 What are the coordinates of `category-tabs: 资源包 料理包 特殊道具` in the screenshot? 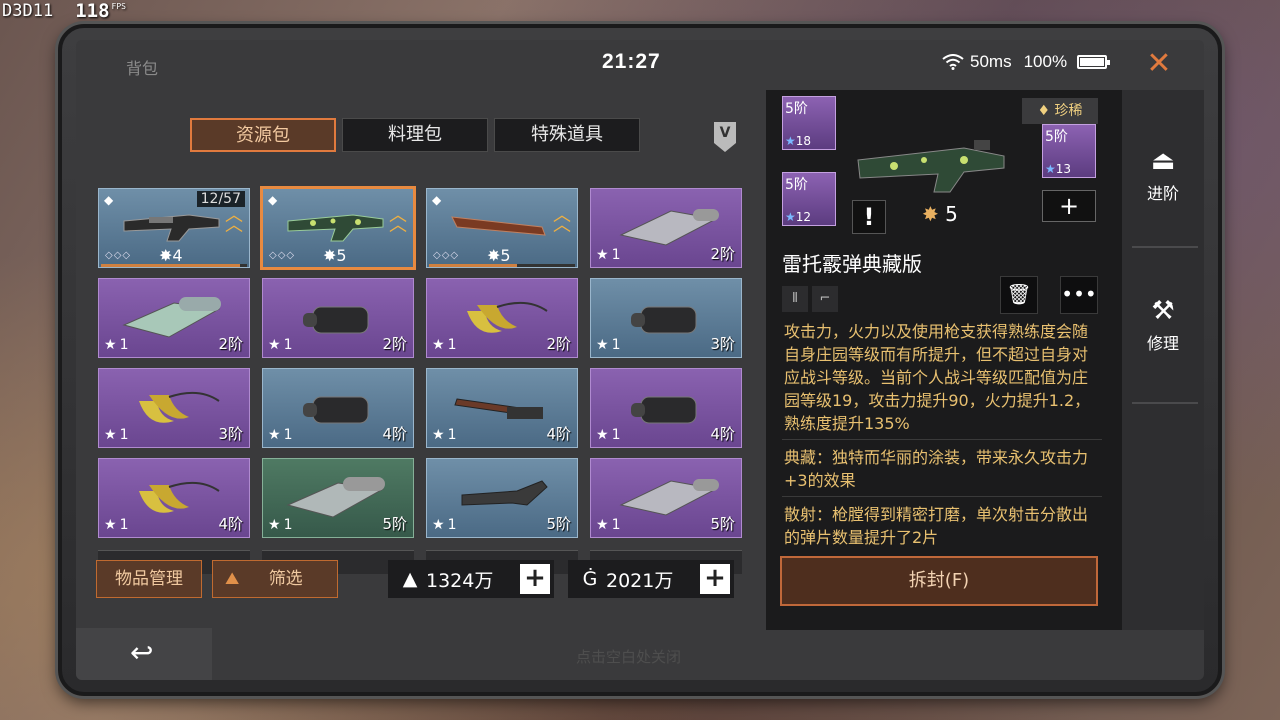 It's located at (415, 135).